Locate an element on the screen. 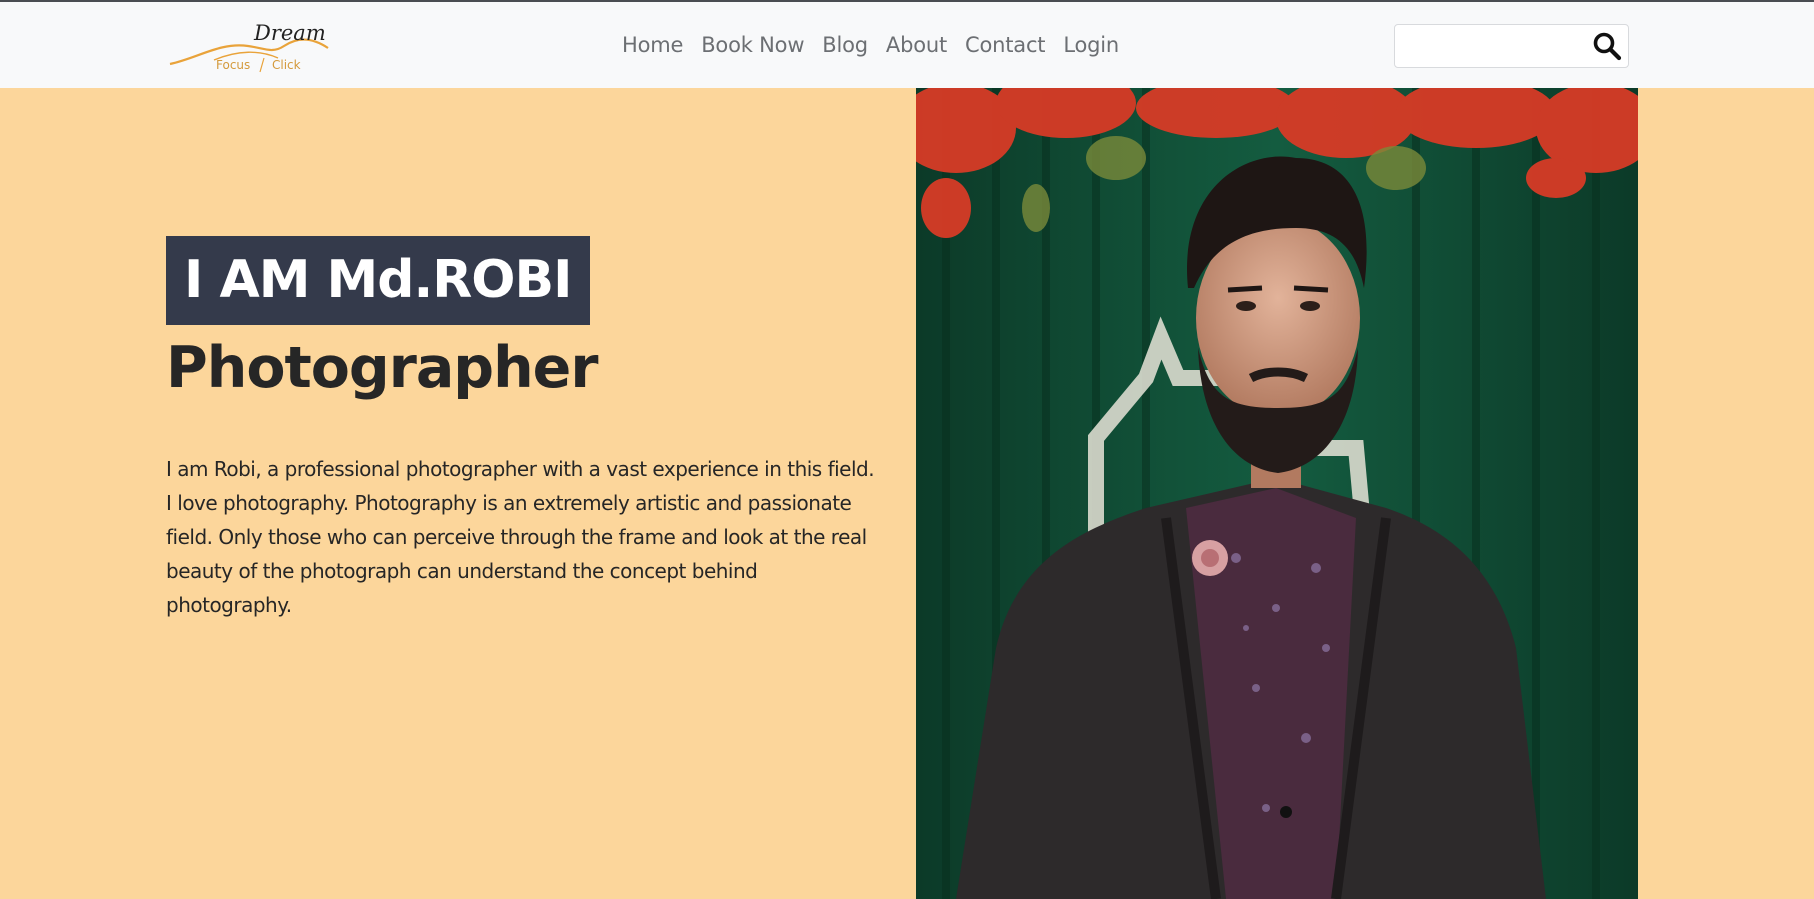 The height and width of the screenshot is (899, 1814). nav-link-login: Login is located at coordinates (1091, 45).